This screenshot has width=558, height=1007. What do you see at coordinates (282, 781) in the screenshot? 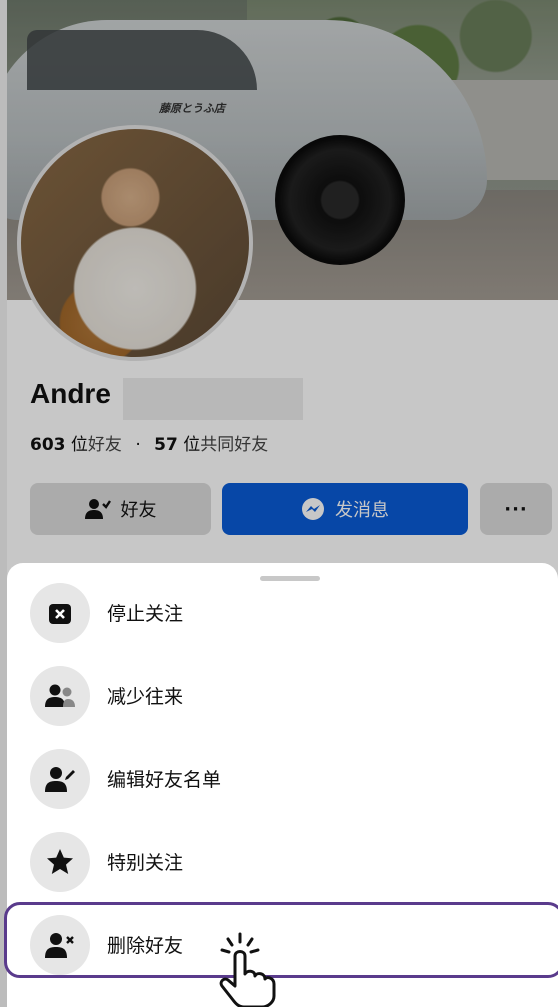
I see `menu-item-edit-friend-list: 编辑好友名单` at bounding box center [282, 781].